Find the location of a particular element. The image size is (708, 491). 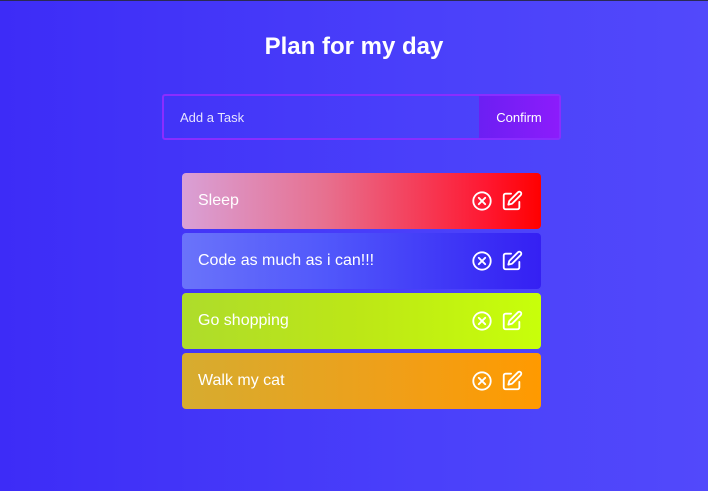

task-item: Go shopping is located at coordinates (361, 321).